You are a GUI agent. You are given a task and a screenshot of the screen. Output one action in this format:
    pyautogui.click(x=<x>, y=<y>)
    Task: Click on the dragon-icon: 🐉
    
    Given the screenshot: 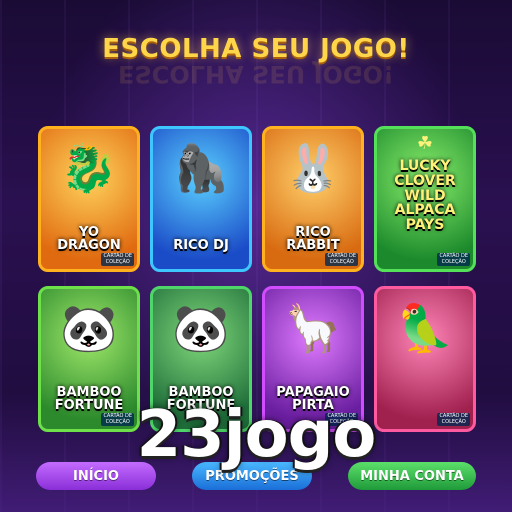 What is the action you would take?
    pyautogui.click(x=89, y=168)
    